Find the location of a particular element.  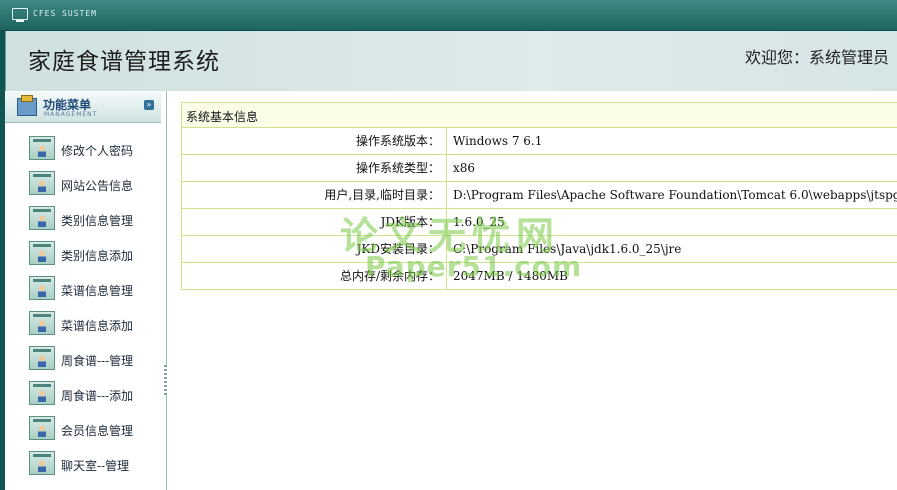

sidebar-header: 功能菜单 MANAGEMENT » is located at coordinates (83, 107).